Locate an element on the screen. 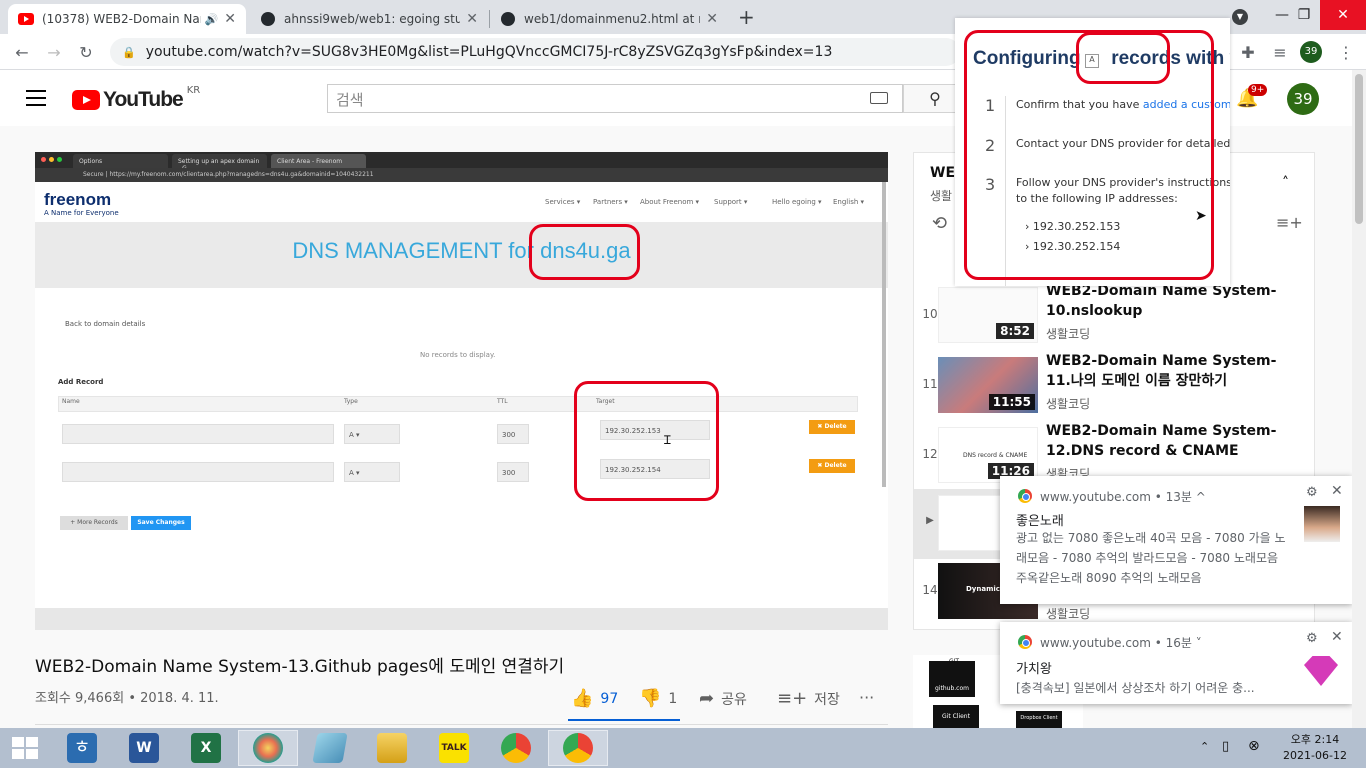 The image size is (1366, 768). extensions-puzzle-icon: ✚ is located at coordinates (1248, 52).